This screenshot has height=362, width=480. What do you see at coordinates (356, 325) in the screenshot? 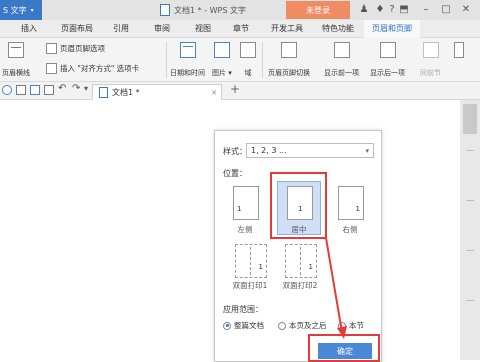
I see `scope-this-section-label: 本节` at bounding box center [356, 325].